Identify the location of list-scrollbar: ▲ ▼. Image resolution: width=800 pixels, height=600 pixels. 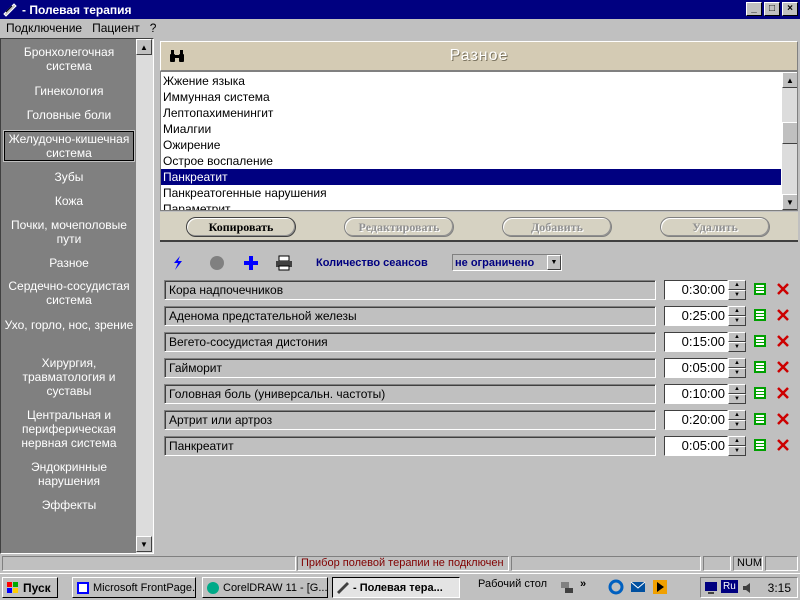
(789, 141).